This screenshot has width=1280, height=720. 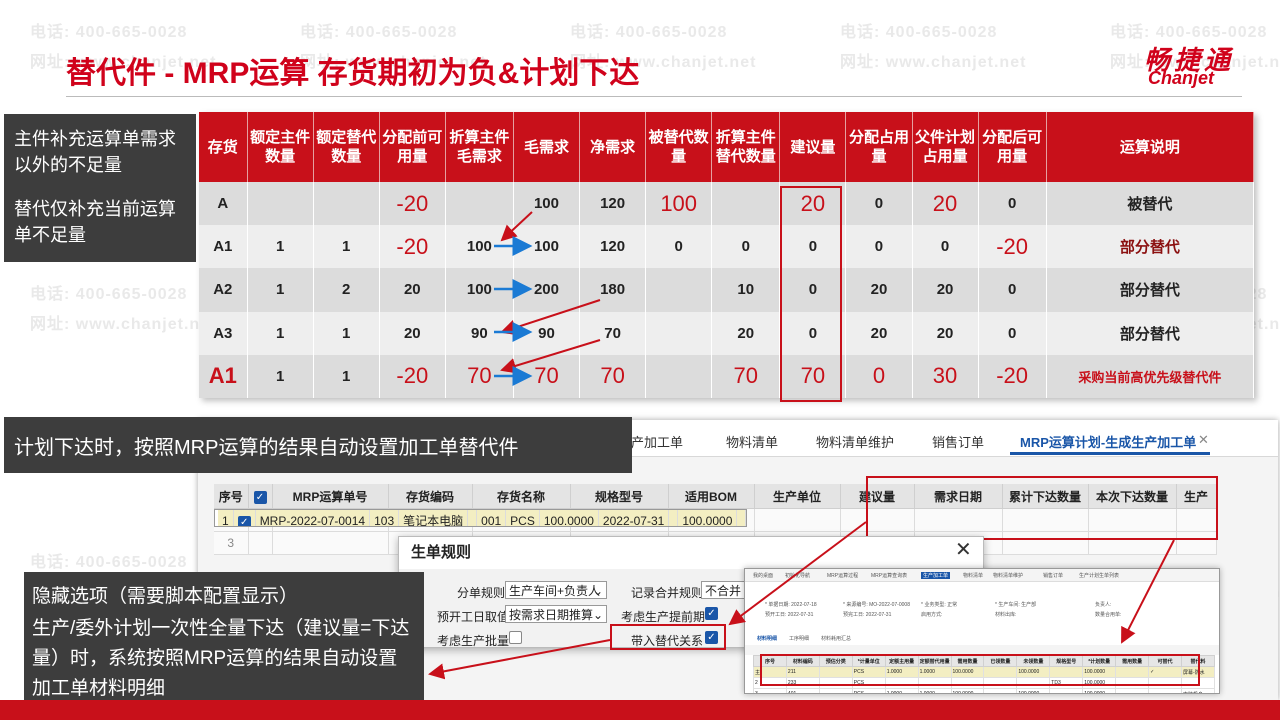 What do you see at coordinates (223, 247) in the screenshot?
I see `cell: A1` at bounding box center [223, 247].